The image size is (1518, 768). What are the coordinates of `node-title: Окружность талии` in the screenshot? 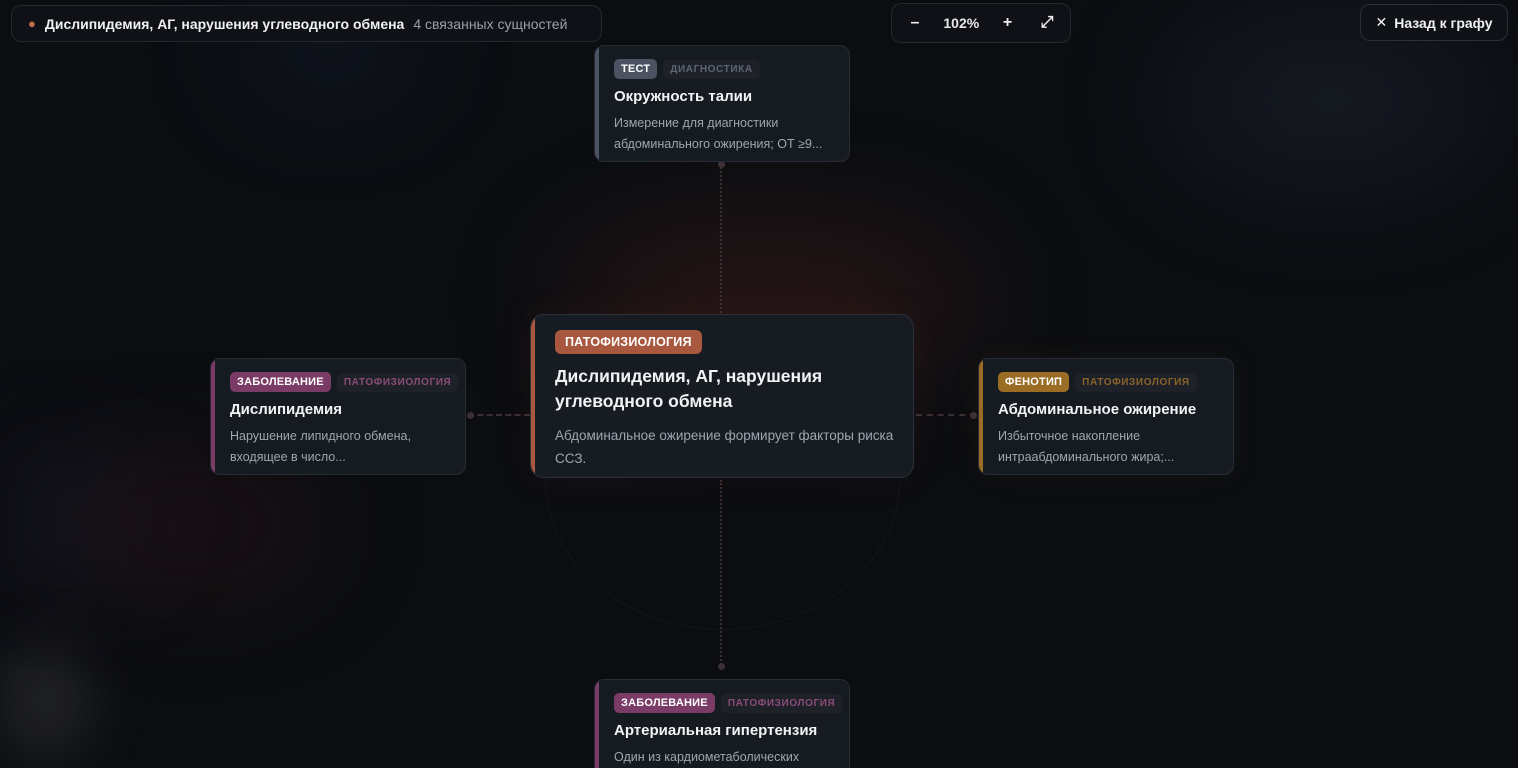 It's located at (683, 96).